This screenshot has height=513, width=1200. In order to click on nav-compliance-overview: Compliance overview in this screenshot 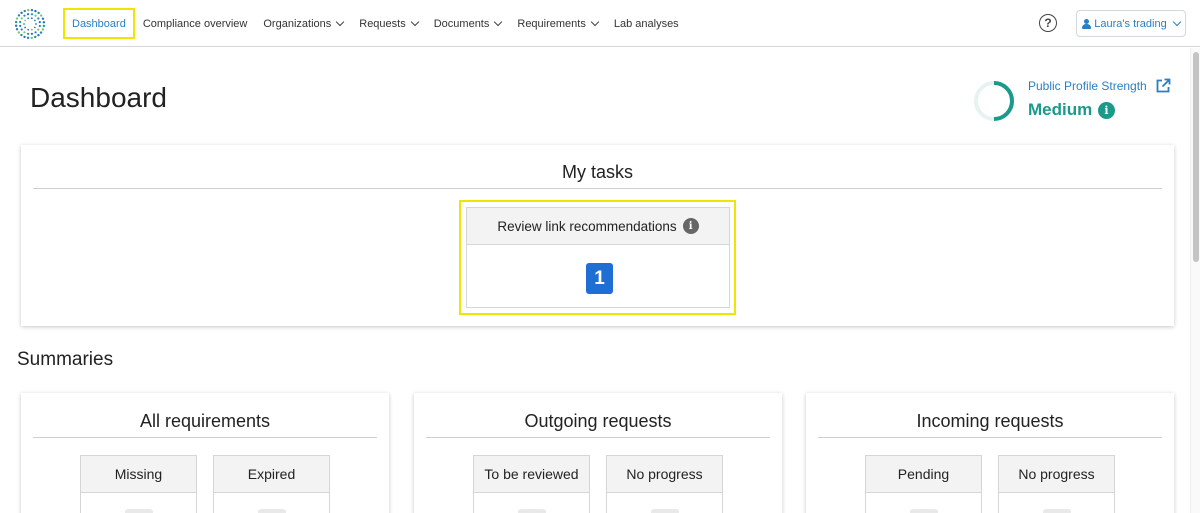, I will do `click(195, 23)`.